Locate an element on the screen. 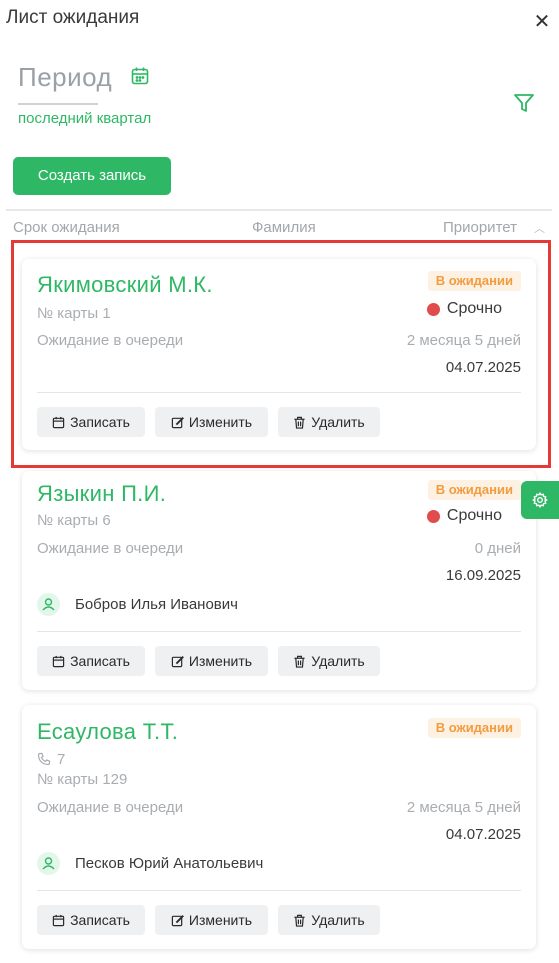 This screenshot has width=559, height=963. close-icon: ✕ is located at coordinates (542, 22).